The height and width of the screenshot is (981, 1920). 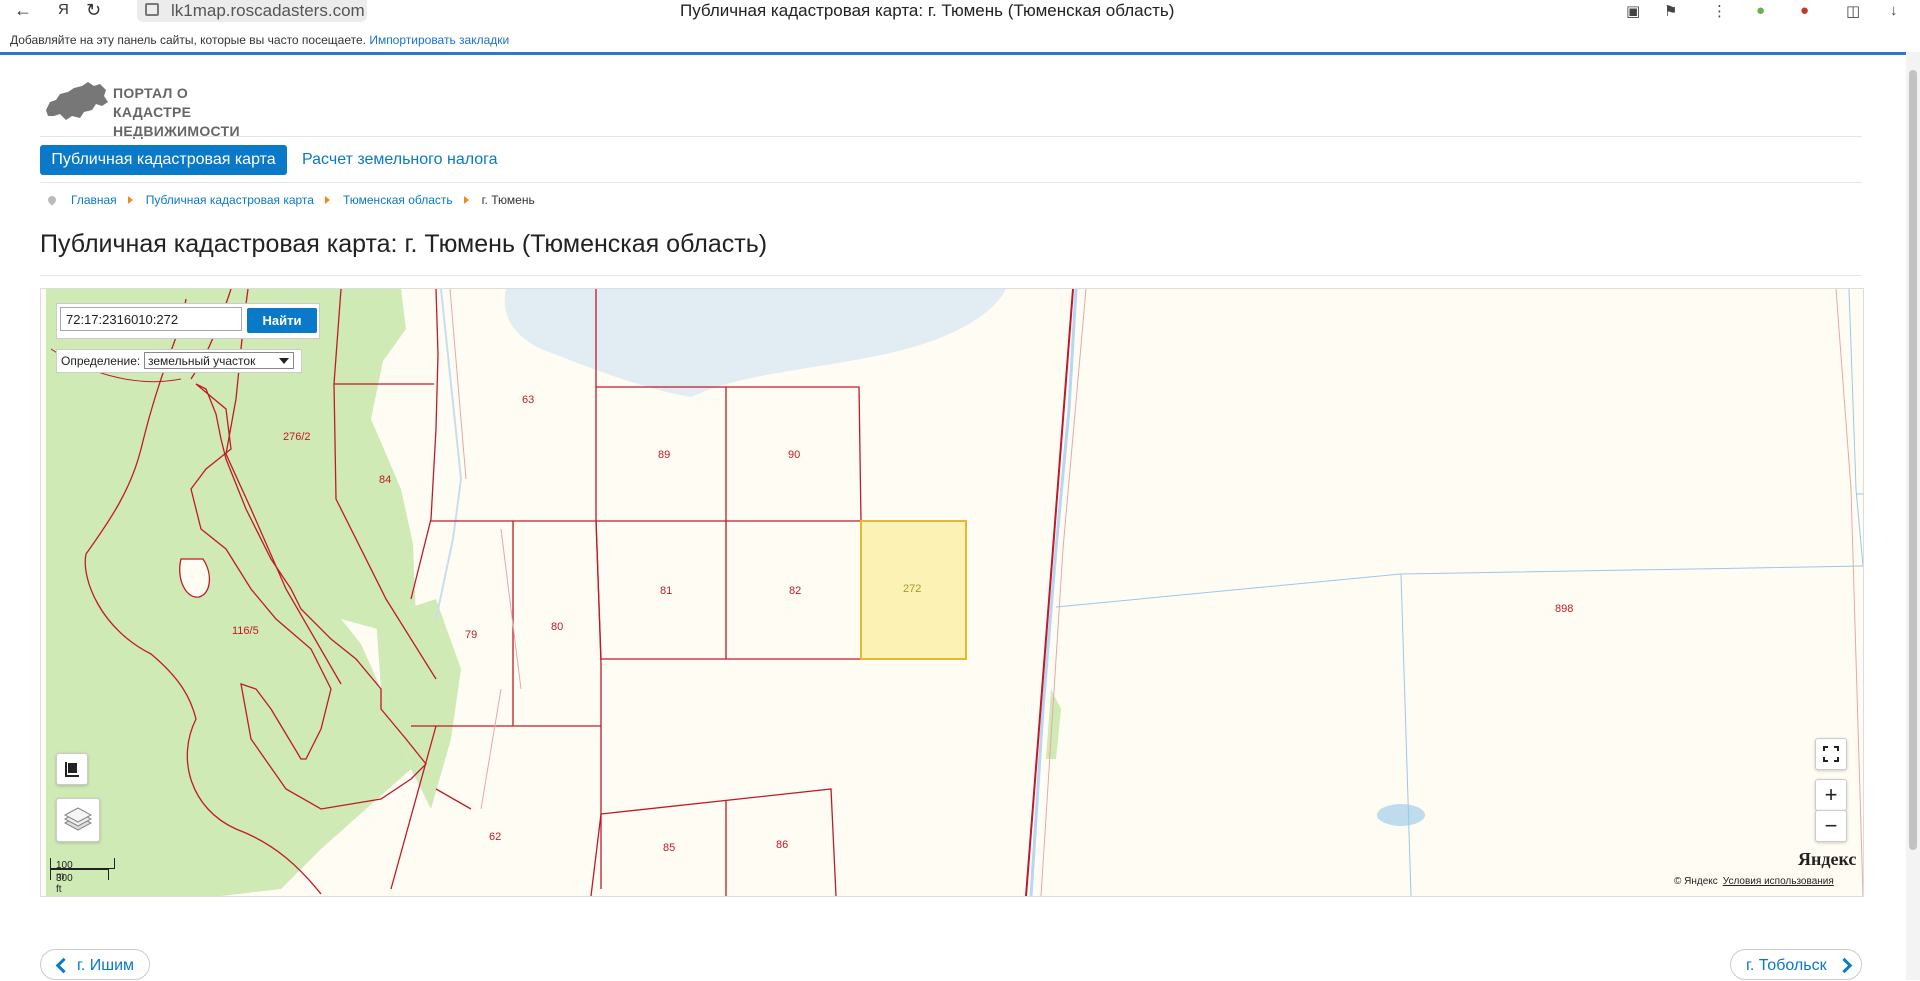 What do you see at coordinates (64, 884) in the screenshot?
I see `scale-imperial: 300 ft` at bounding box center [64, 884].